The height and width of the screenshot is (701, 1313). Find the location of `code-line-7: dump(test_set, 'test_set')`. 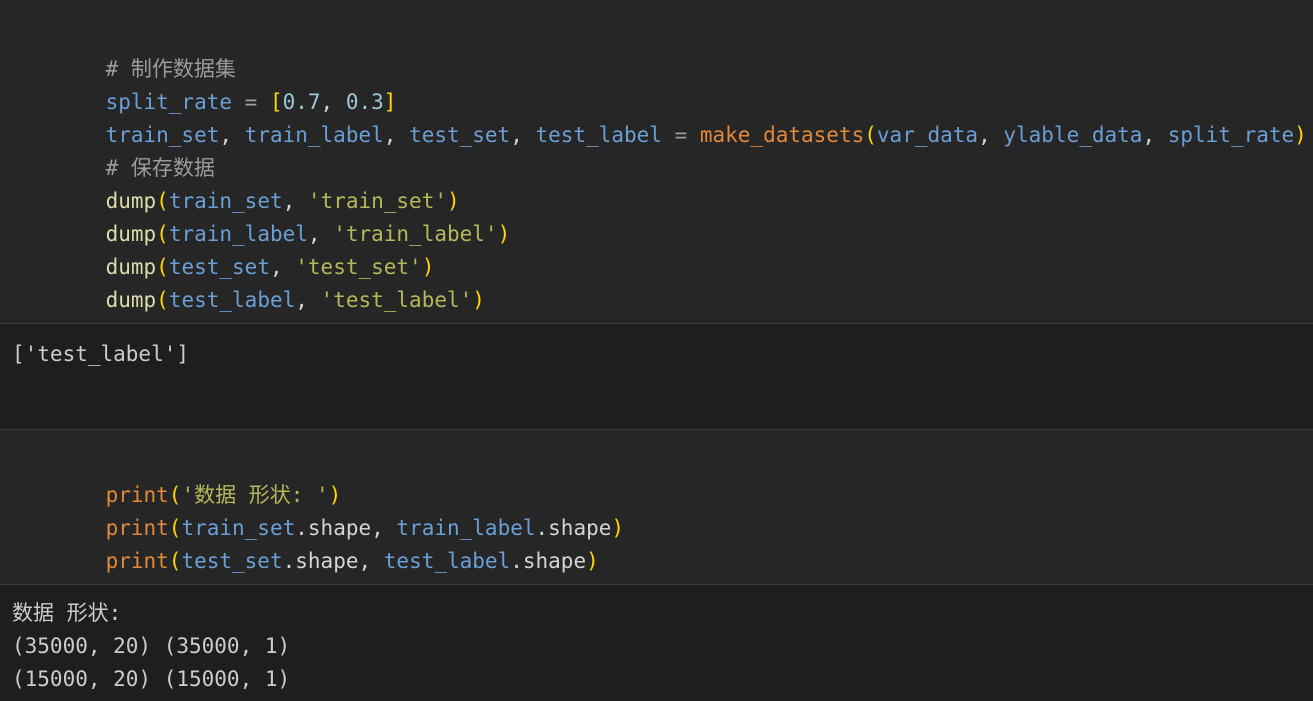

code-line-7: dump(test_set, 'test_set') is located at coordinates (270, 267).